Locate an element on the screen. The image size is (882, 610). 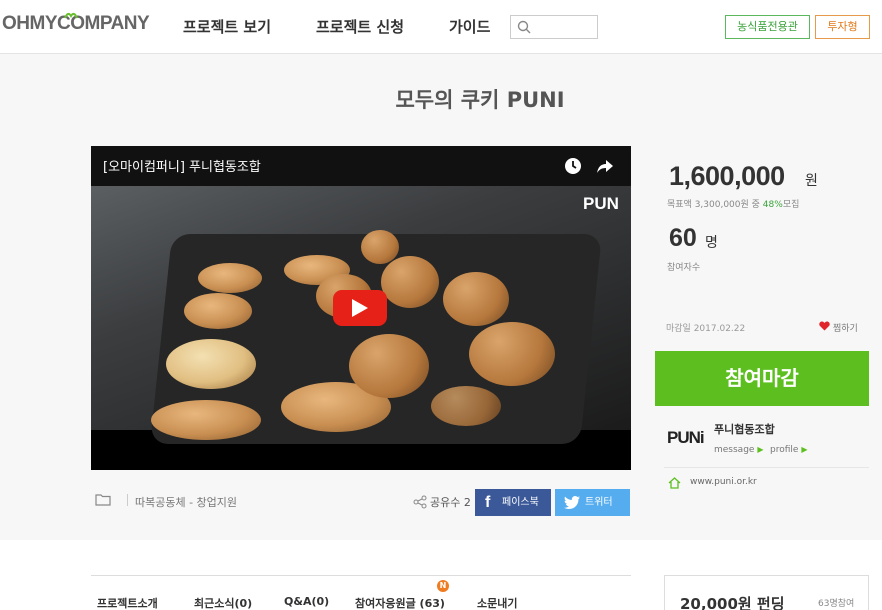
profile-label: profile is located at coordinates (784, 450).